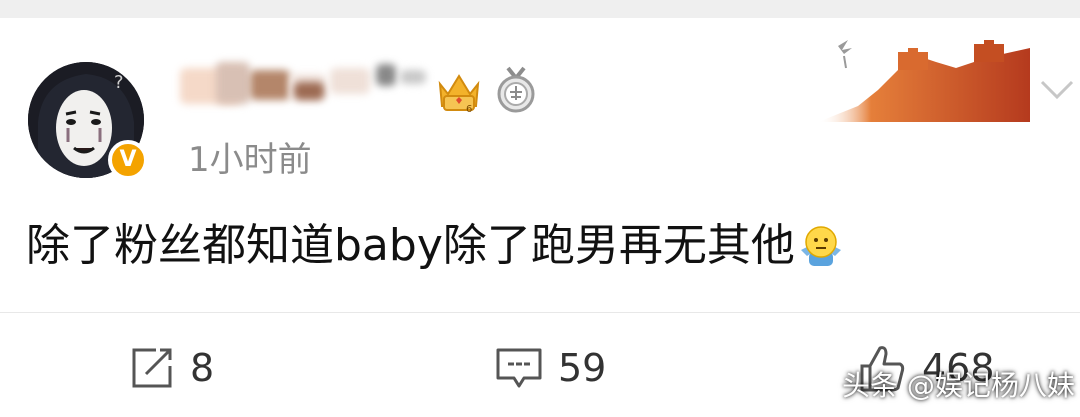 The image size is (1080, 417). What do you see at coordinates (304, 87) in the screenshot?
I see `username-blurred` at bounding box center [304, 87].